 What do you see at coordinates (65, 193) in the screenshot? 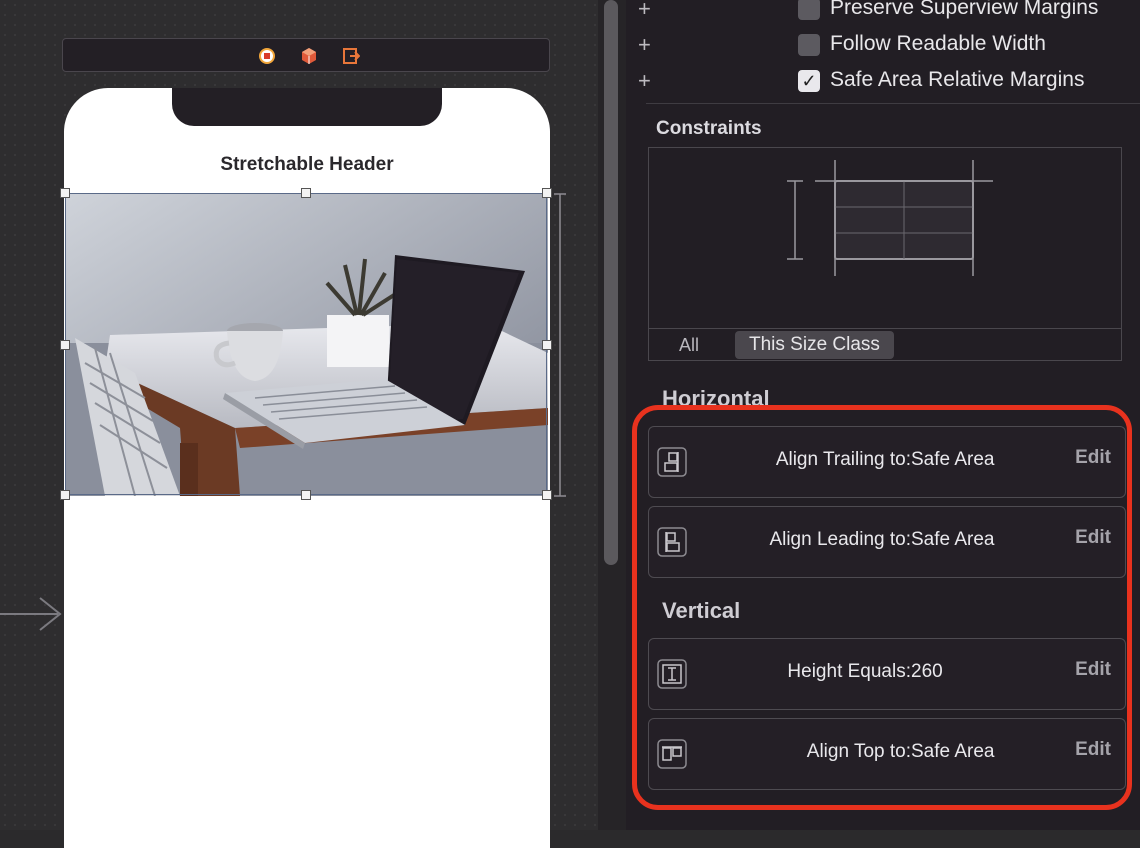
I see `resize-handle-top-left` at bounding box center [65, 193].